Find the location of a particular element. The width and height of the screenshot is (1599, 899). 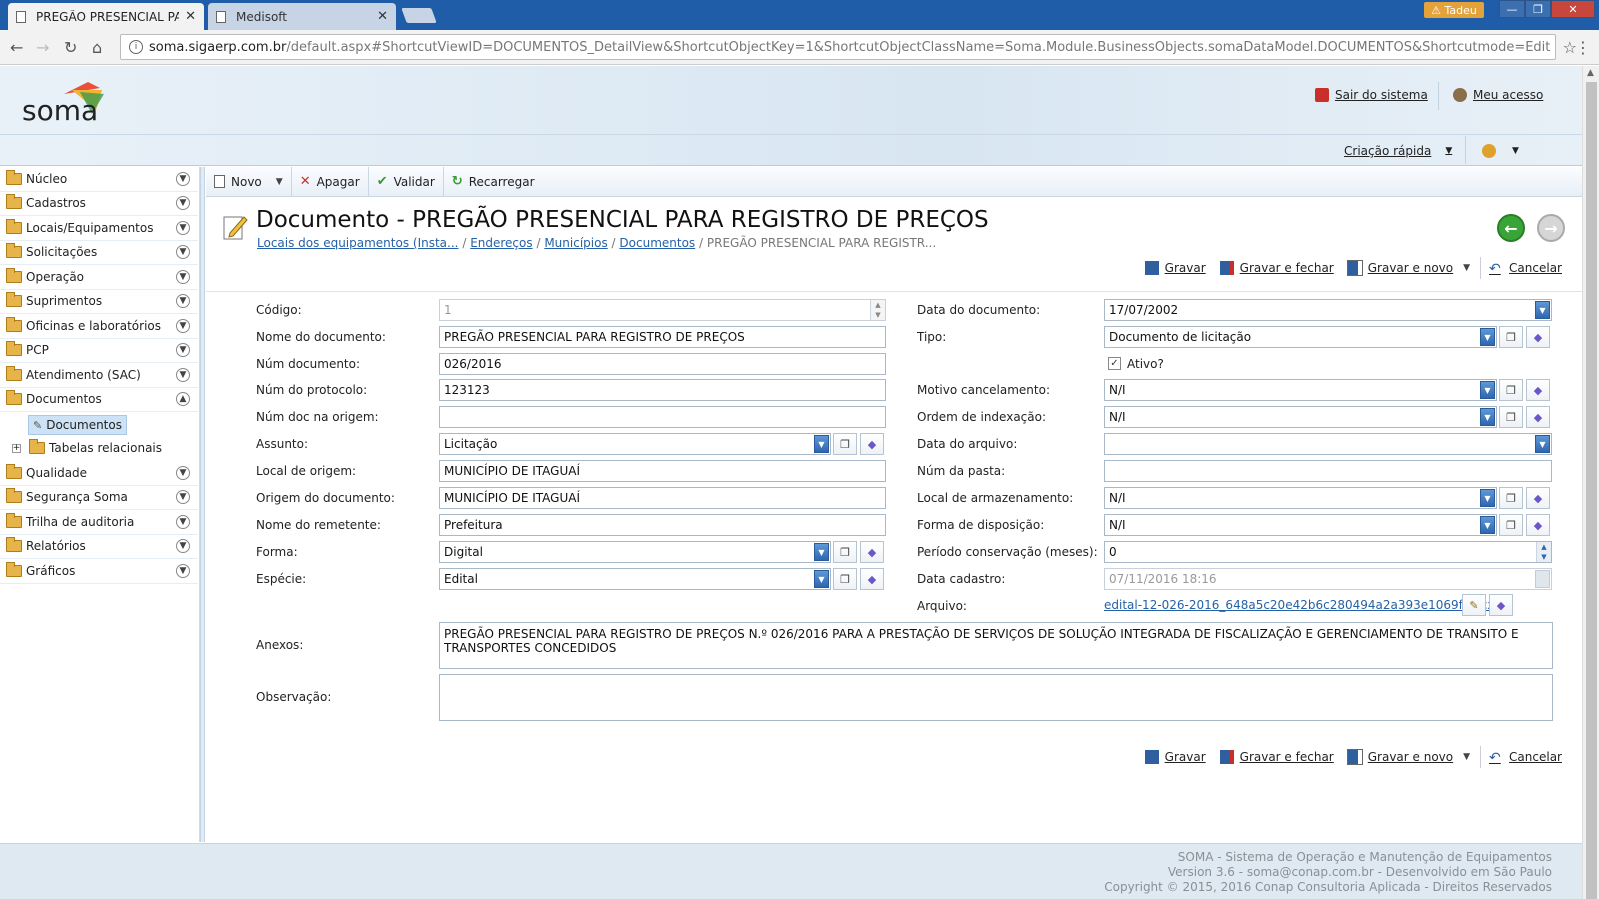

spin-down-icon: ▼ is located at coordinates (1544, 557).